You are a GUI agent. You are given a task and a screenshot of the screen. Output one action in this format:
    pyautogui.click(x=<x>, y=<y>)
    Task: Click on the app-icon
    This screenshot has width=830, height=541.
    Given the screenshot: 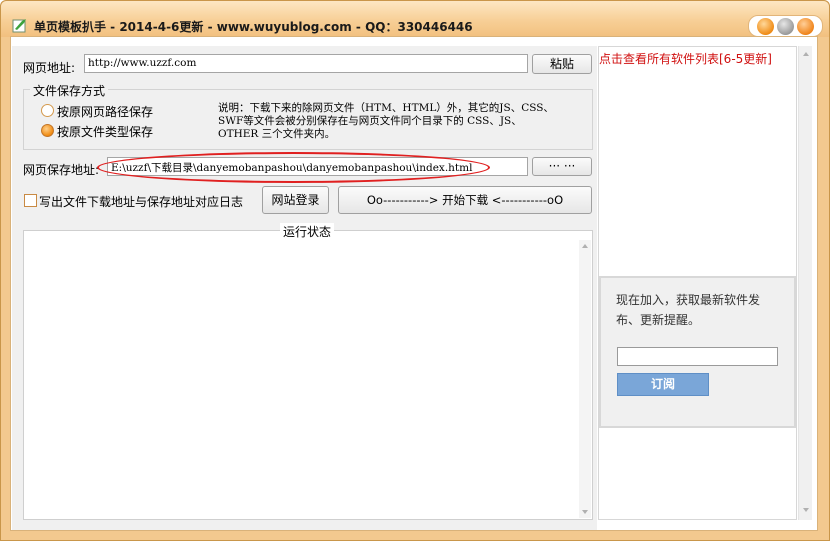 What is the action you would take?
    pyautogui.click(x=19, y=26)
    